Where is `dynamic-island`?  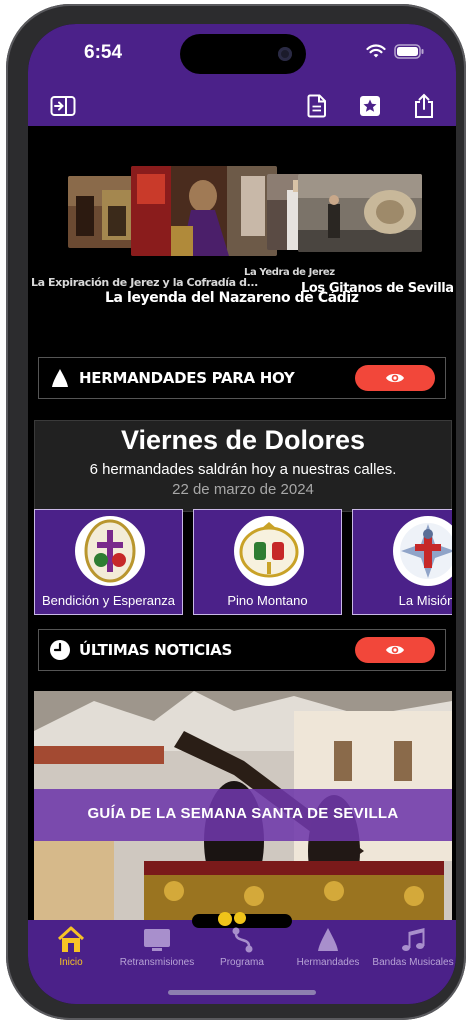
dynamic-island is located at coordinates (243, 54).